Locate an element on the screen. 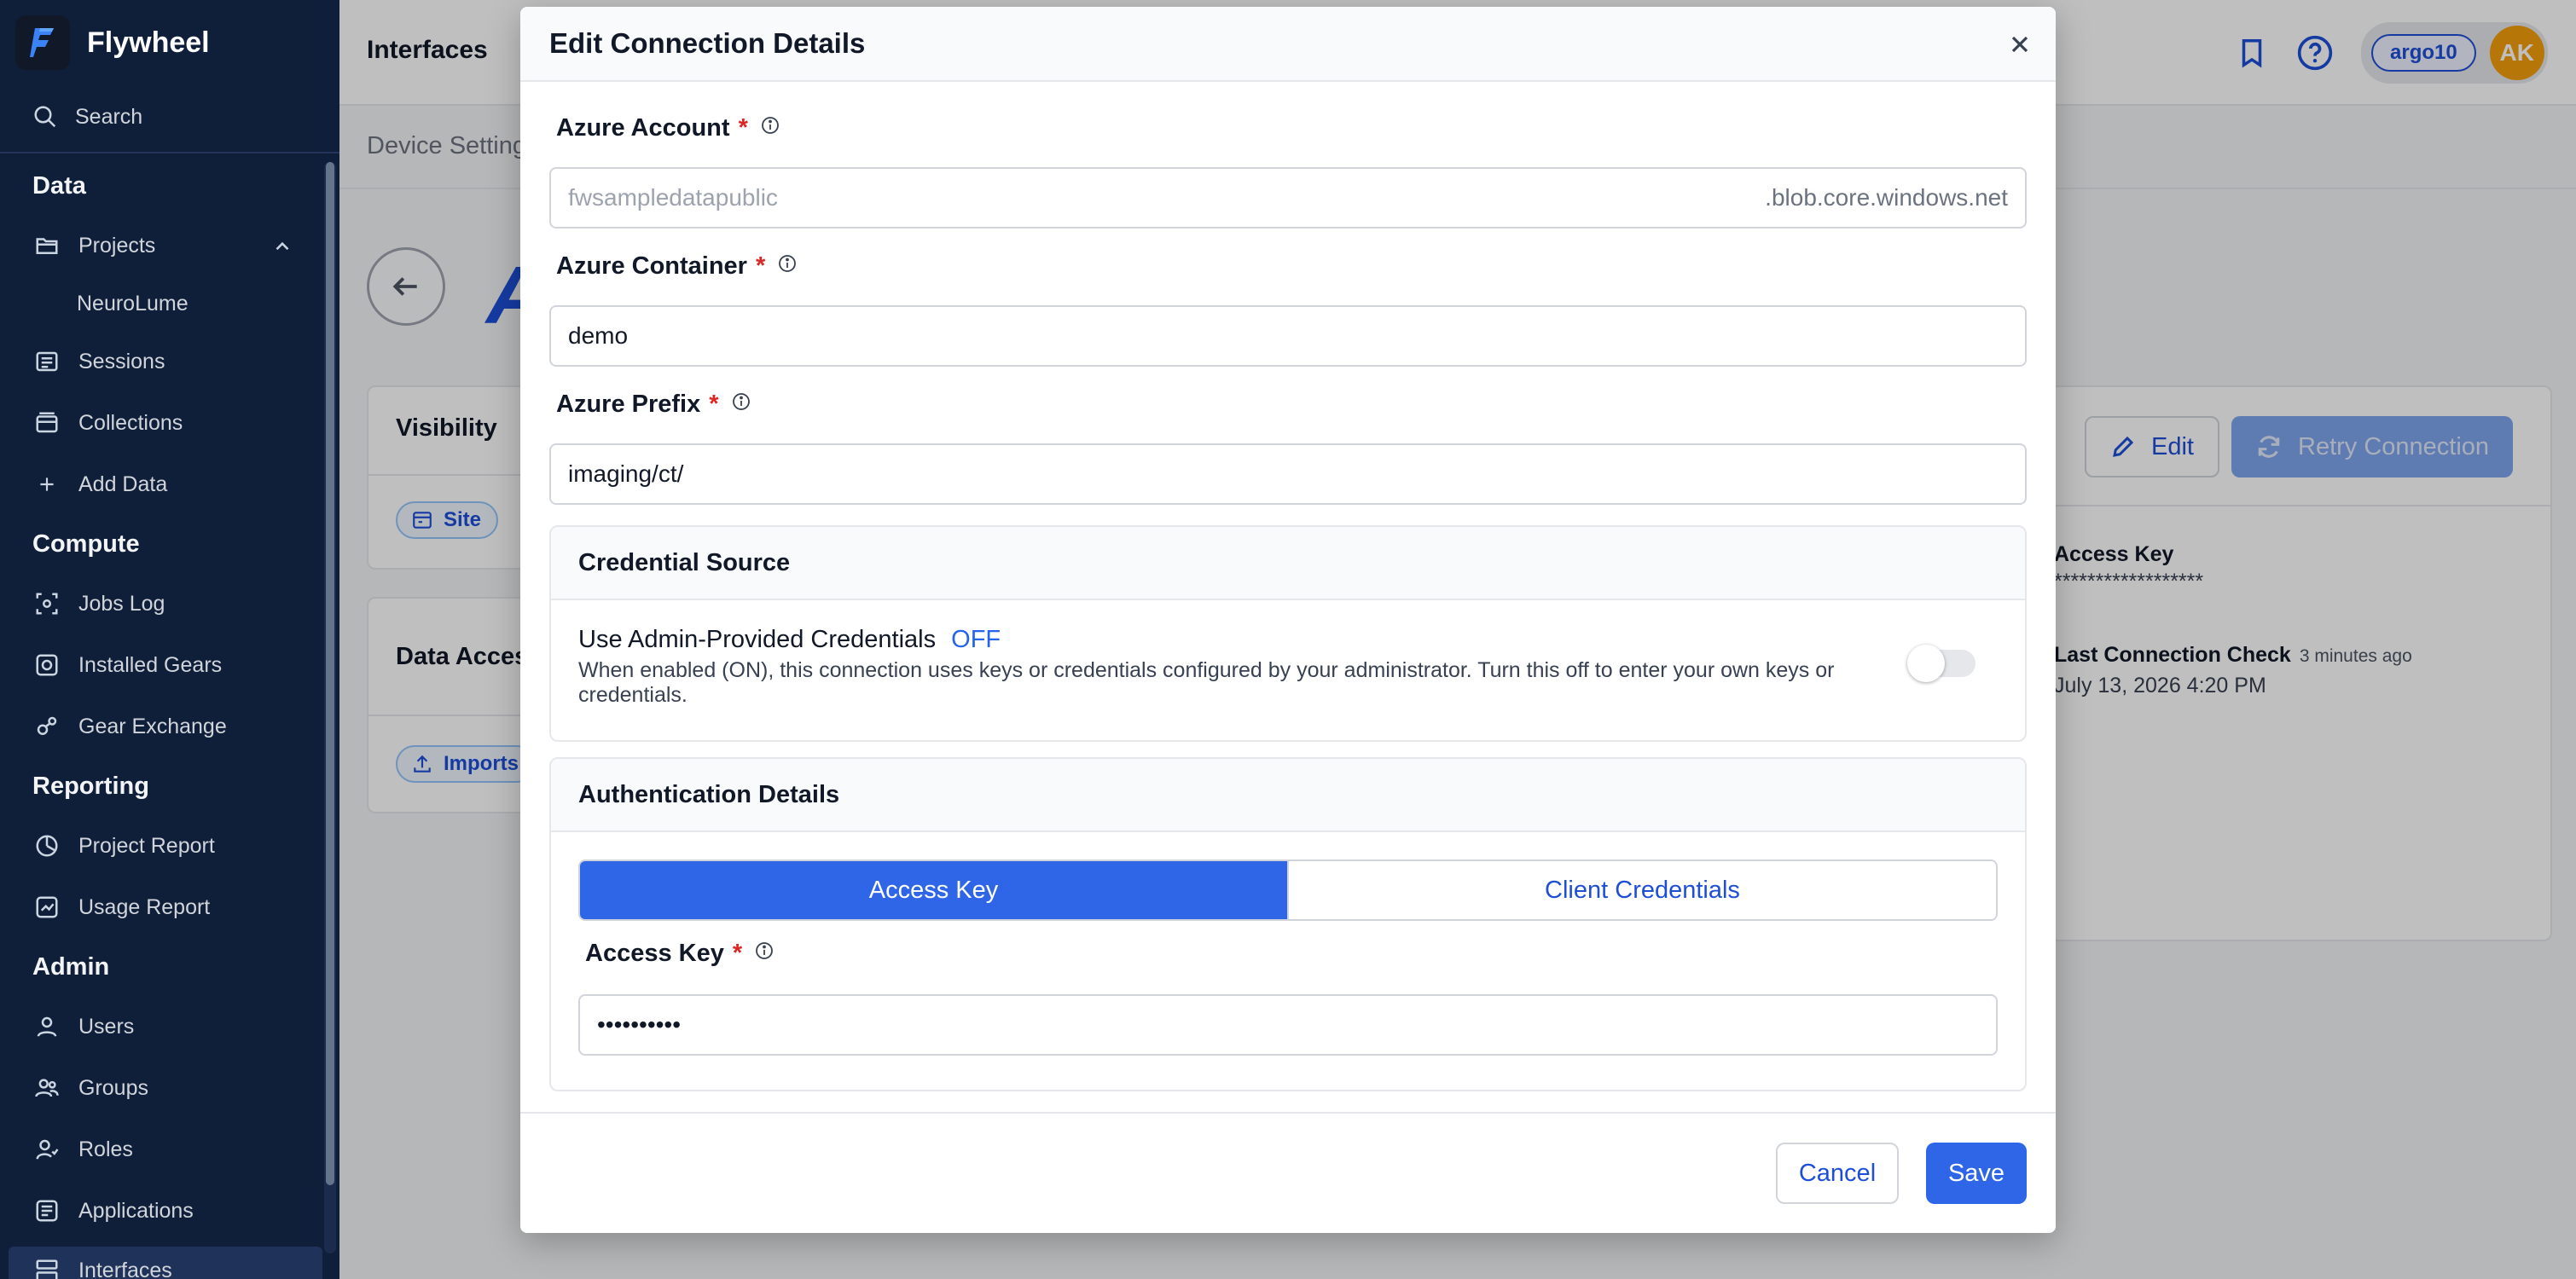 Image resolution: width=2576 pixels, height=1279 pixels. azure-account-label-text: Azure Account is located at coordinates (643, 128).